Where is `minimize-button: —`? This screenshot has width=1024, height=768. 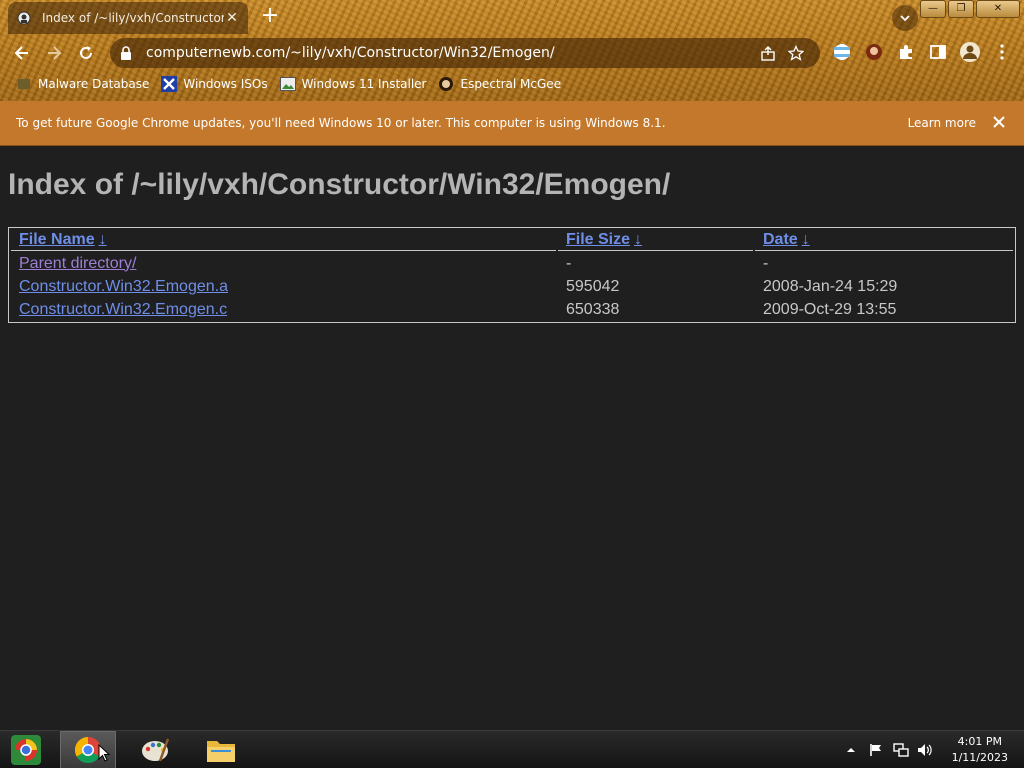 minimize-button: — is located at coordinates (933, 9).